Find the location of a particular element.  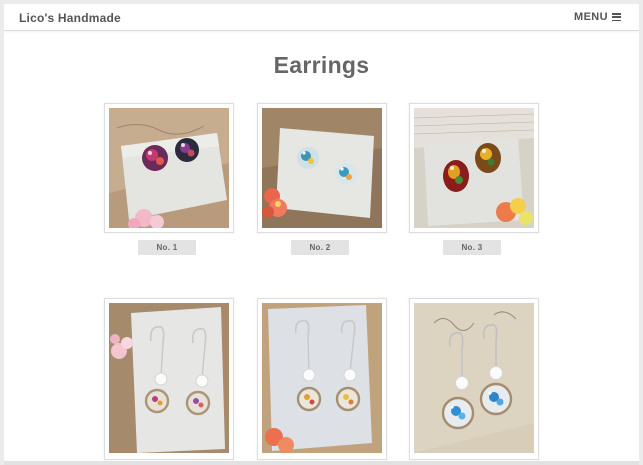

page-title: Earrings is located at coordinates (321, 65).